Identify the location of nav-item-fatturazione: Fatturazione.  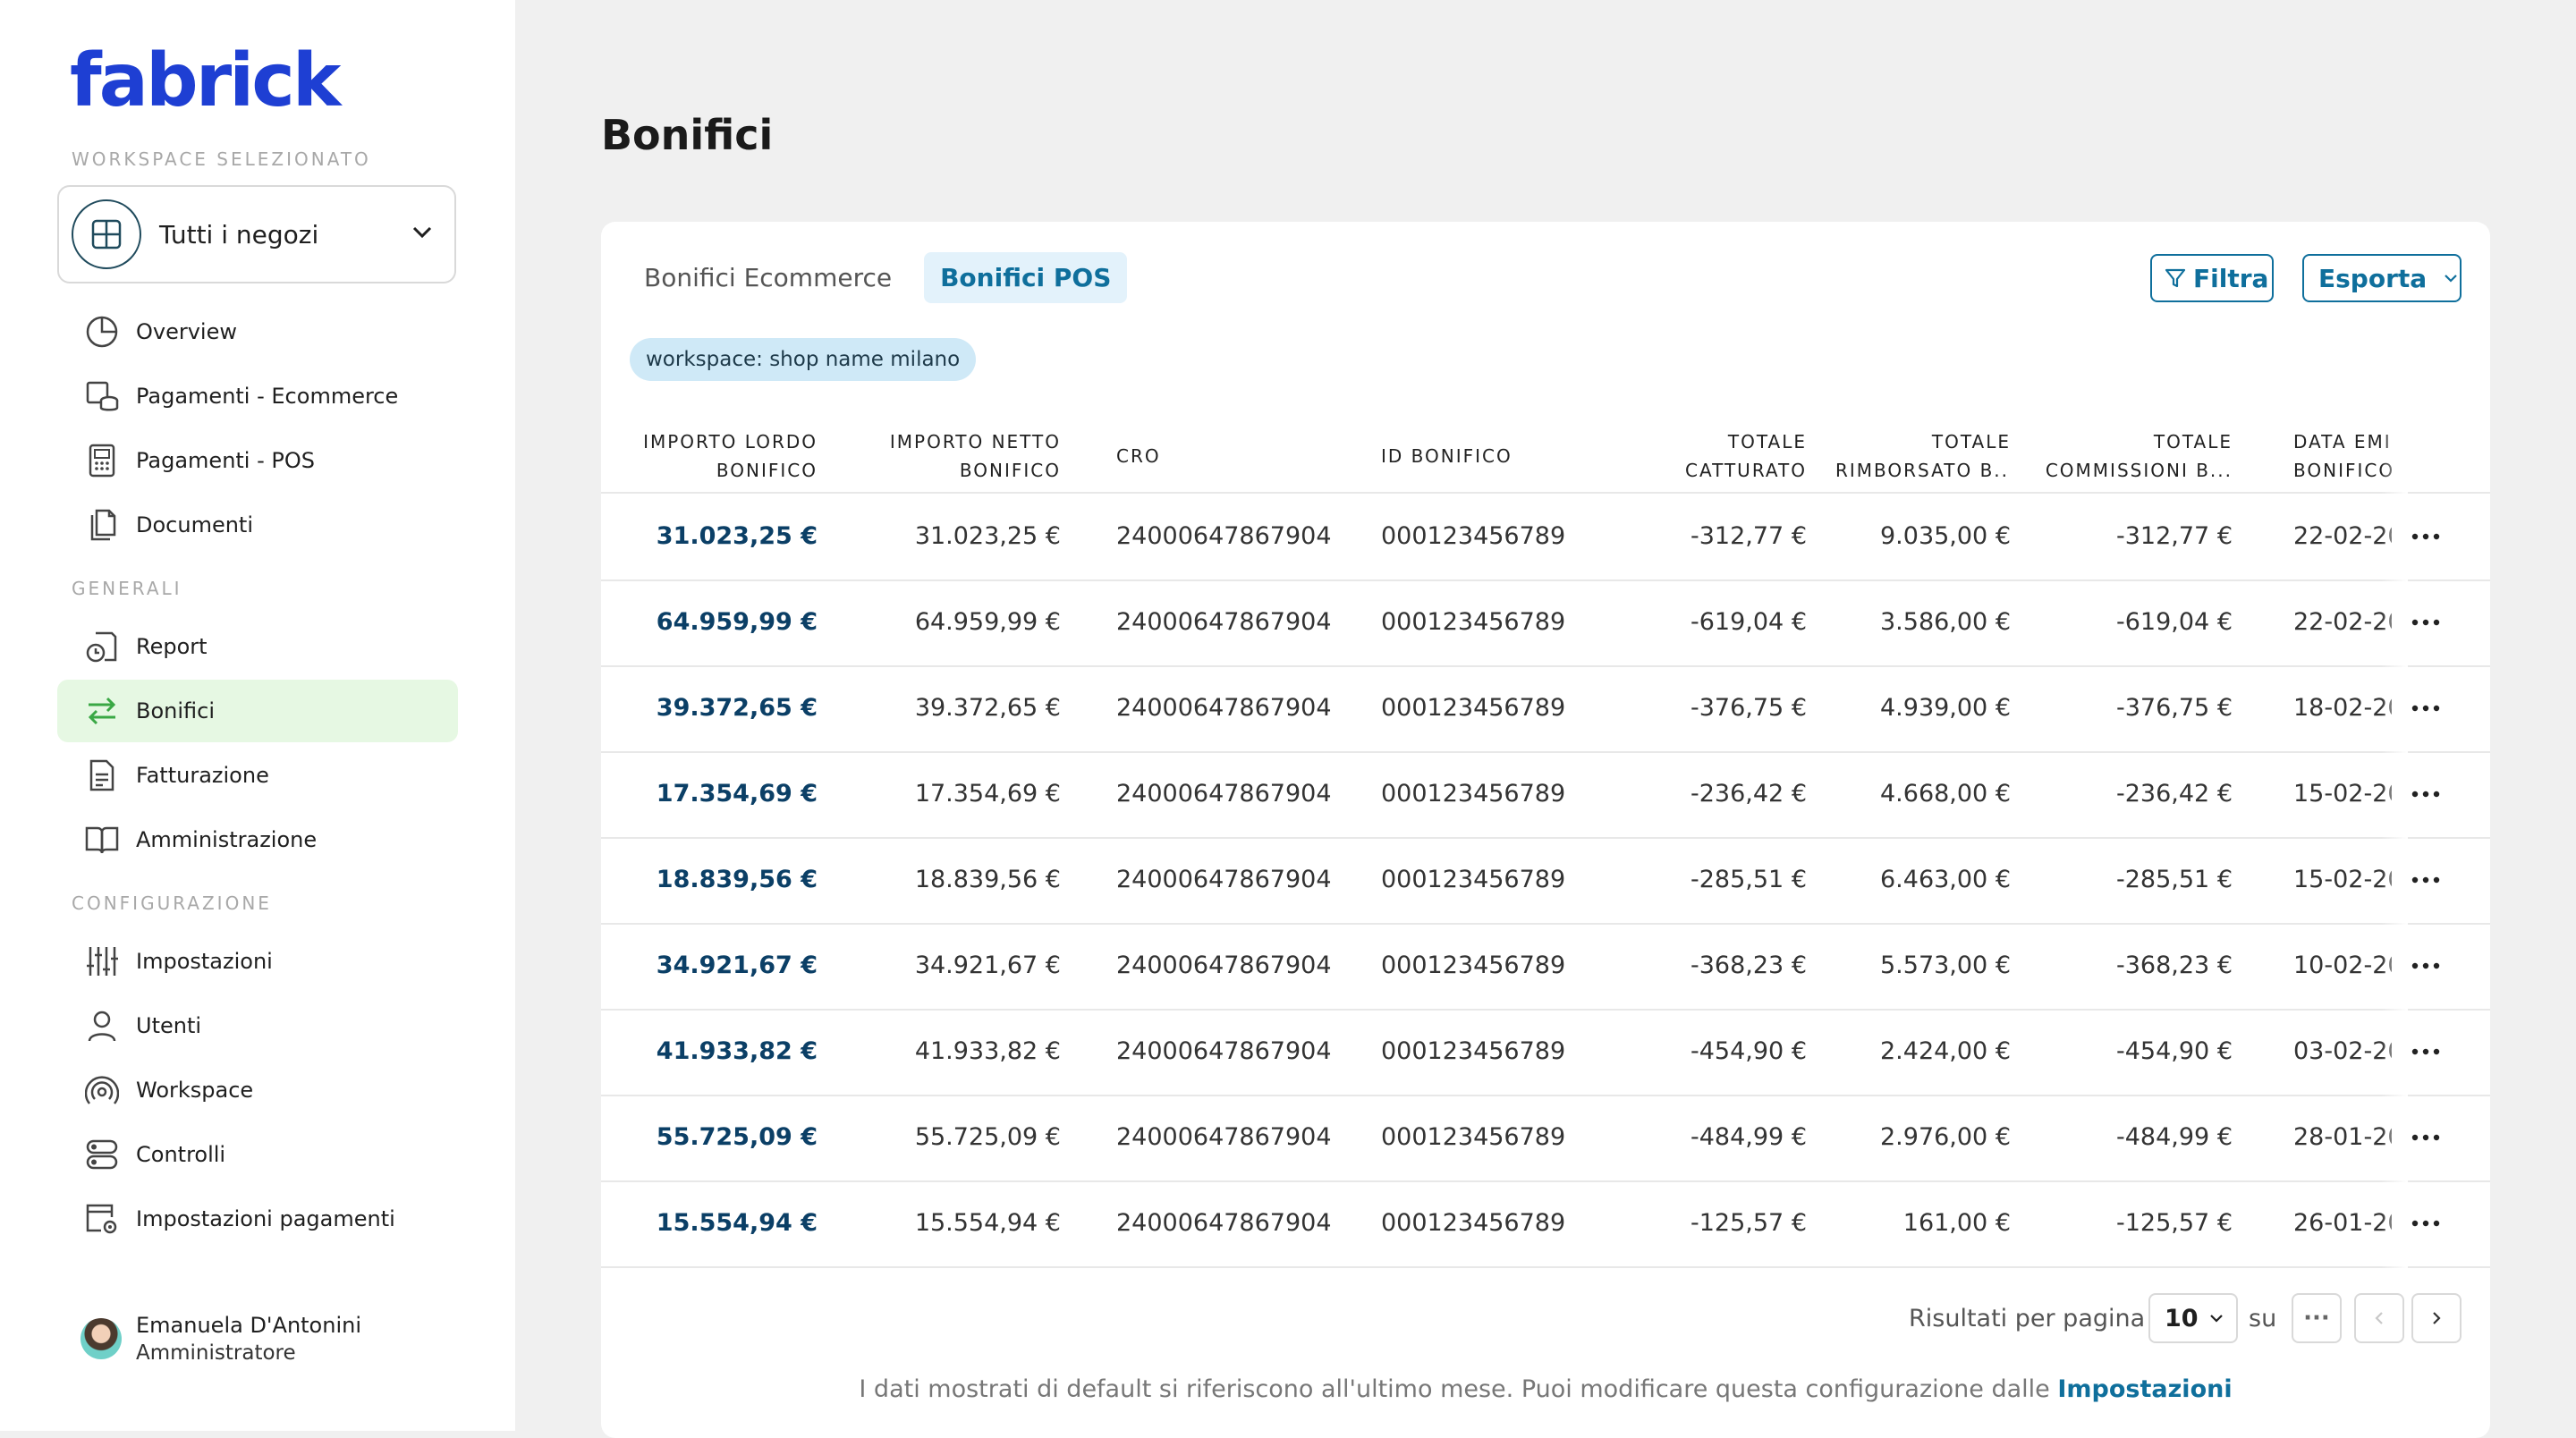
(257, 775).